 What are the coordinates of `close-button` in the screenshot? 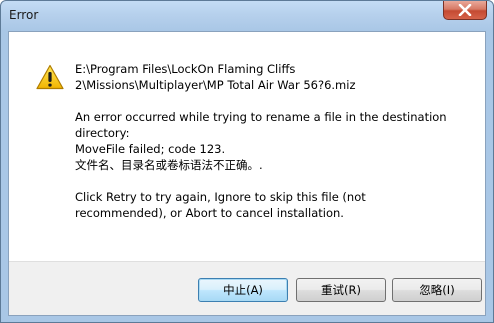 It's located at (465, 10).